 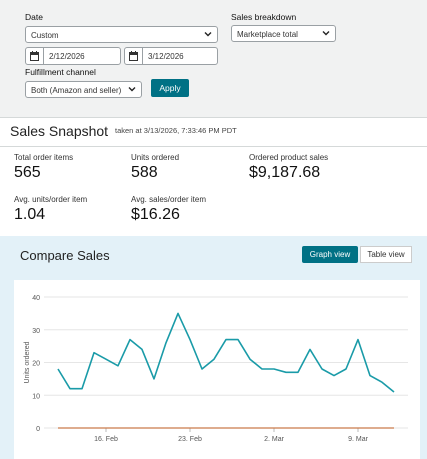 I want to click on metric-label: Ordered product sales, so click(x=289, y=157).